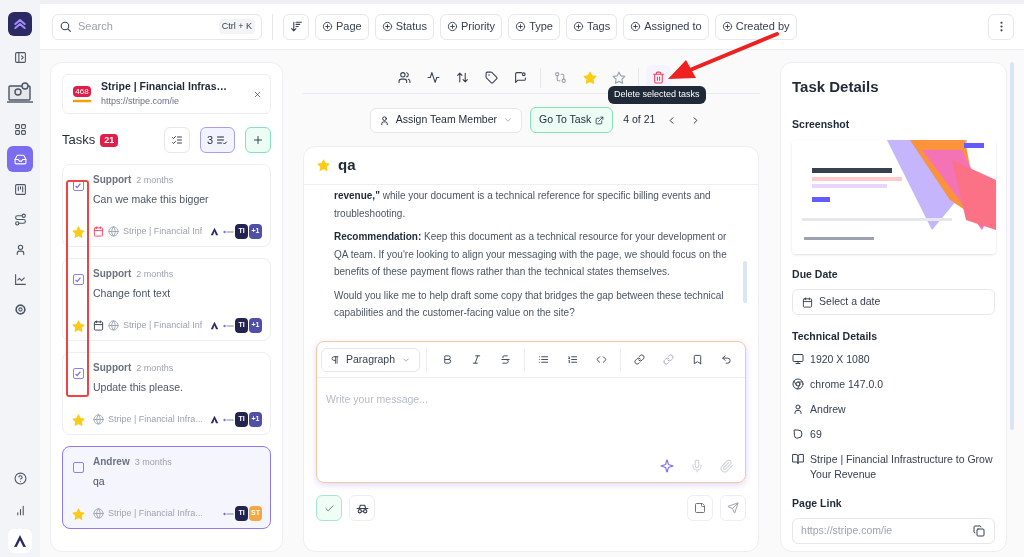  I want to click on search-field: Search Ctrl + K, so click(157, 26).